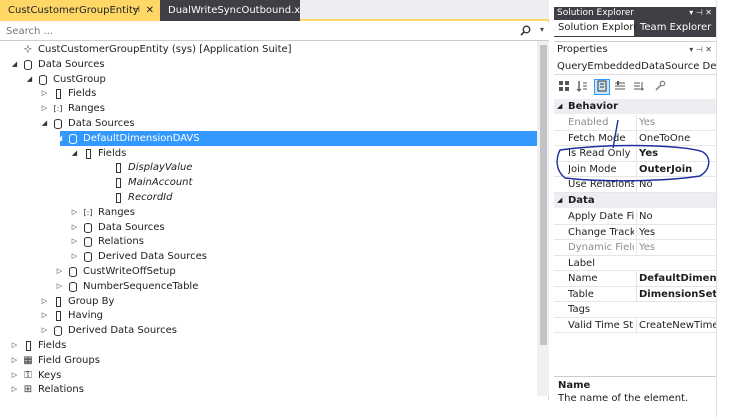 This screenshot has width=736, height=417. What do you see at coordinates (635, 154) in the screenshot?
I see `property-row: Is Read Only Yes` at bounding box center [635, 154].